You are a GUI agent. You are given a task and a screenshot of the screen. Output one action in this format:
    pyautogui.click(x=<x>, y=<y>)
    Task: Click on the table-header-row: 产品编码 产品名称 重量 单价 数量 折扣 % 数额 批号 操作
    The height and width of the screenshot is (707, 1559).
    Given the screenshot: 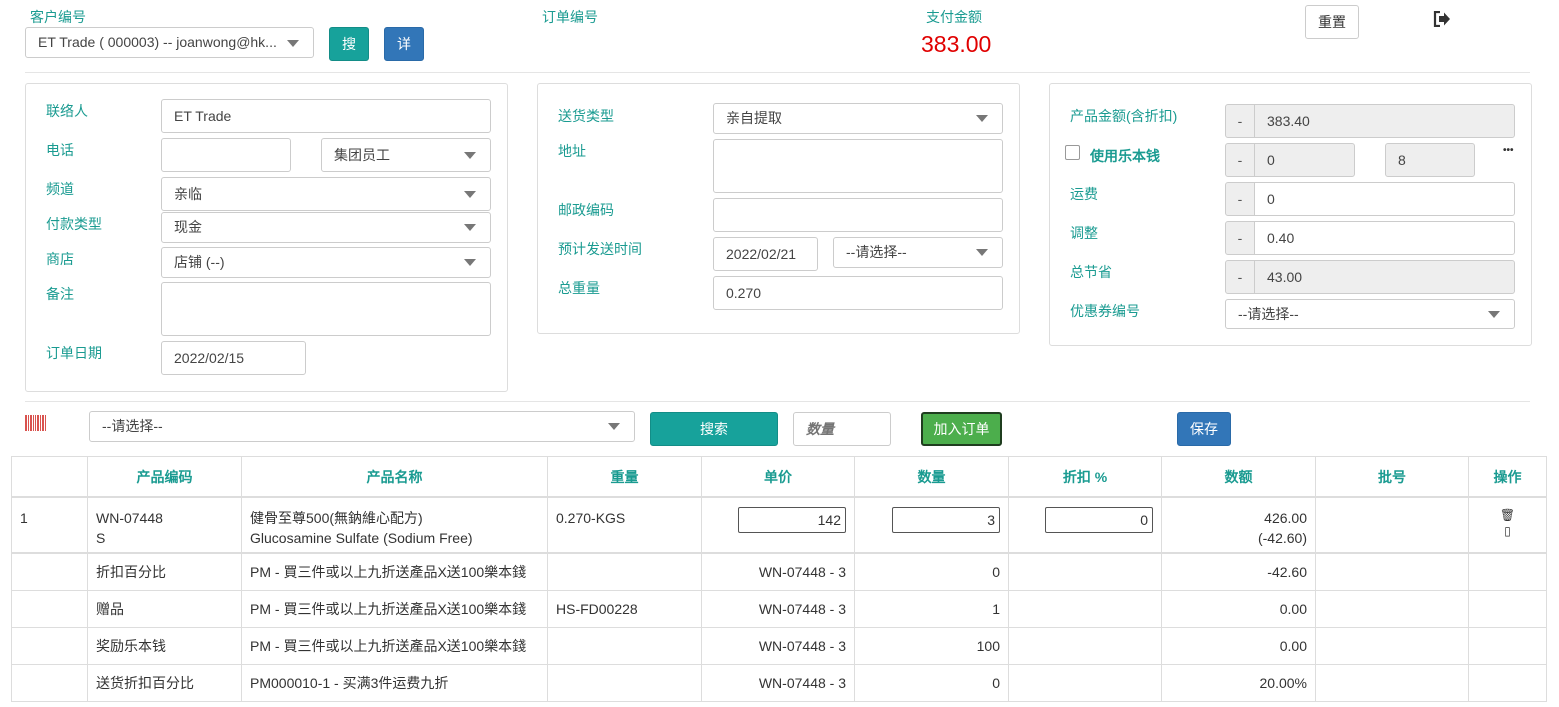 What is the action you would take?
    pyautogui.click(x=779, y=477)
    